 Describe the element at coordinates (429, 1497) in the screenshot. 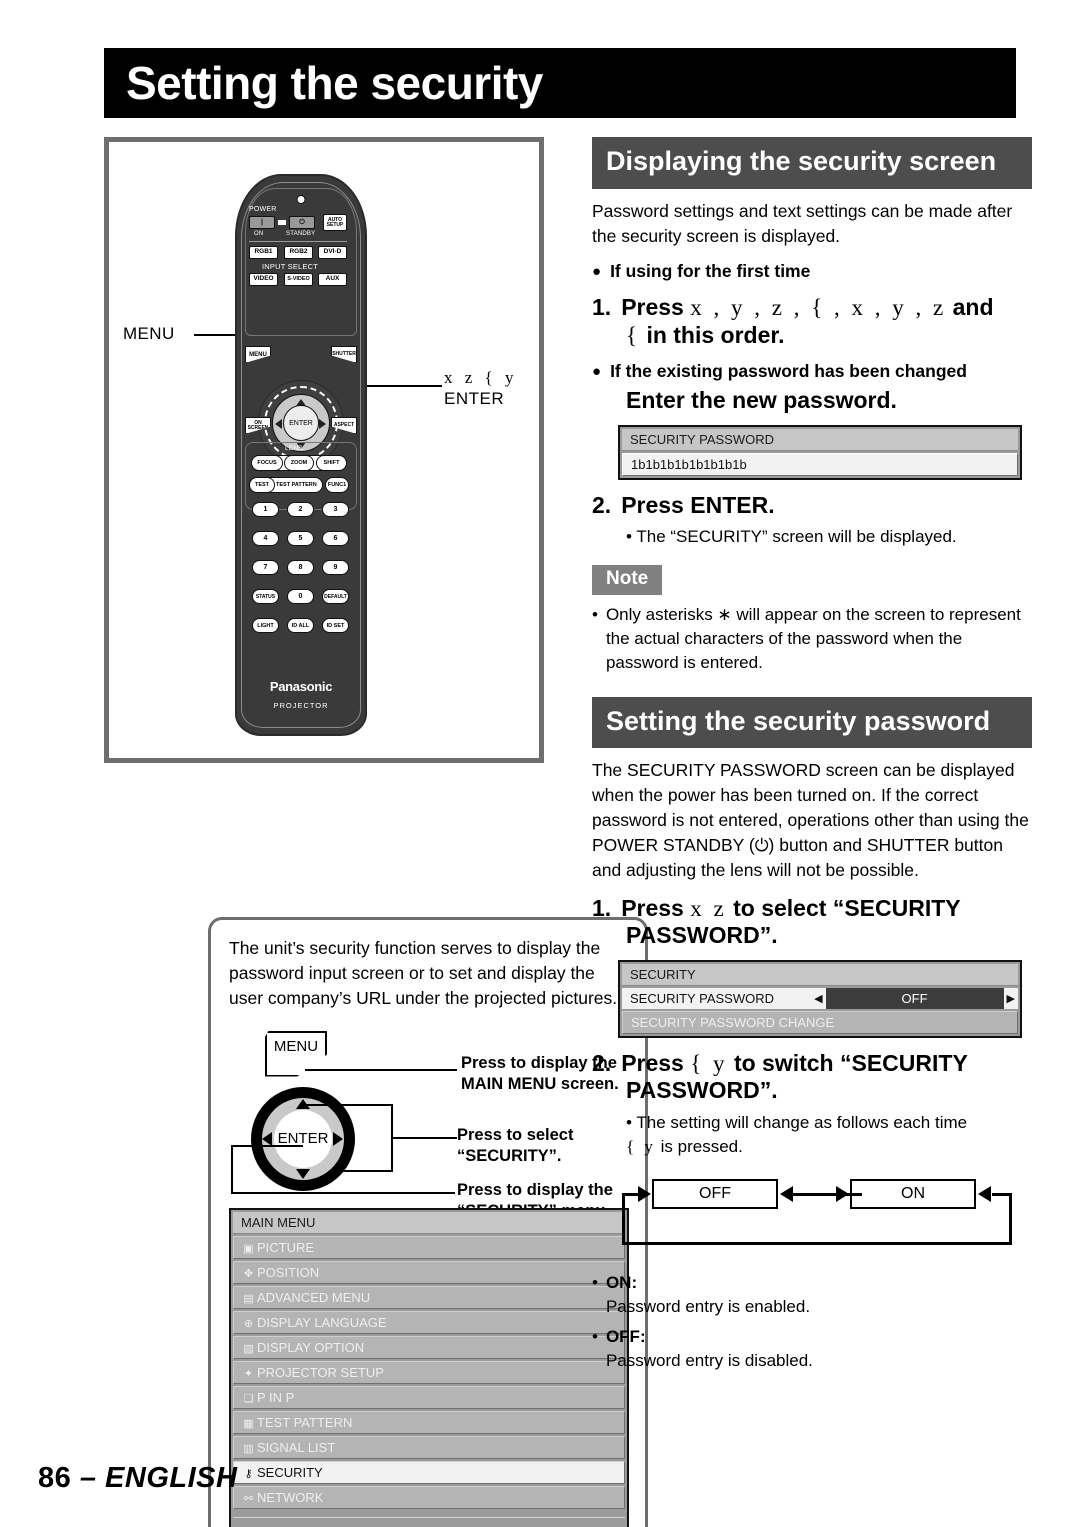

I see `menu-item-network: ⚯ NETWORK` at that location.